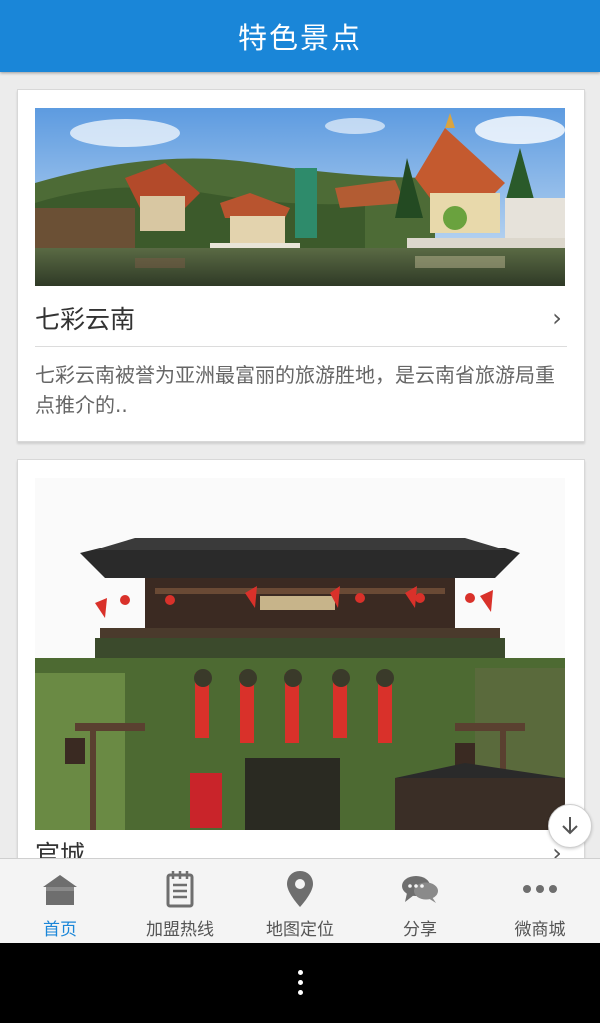 The image size is (600, 1023). What do you see at coordinates (85, 319) in the screenshot?
I see `attraction-title: 七彩云南` at bounding box center [85, 319].